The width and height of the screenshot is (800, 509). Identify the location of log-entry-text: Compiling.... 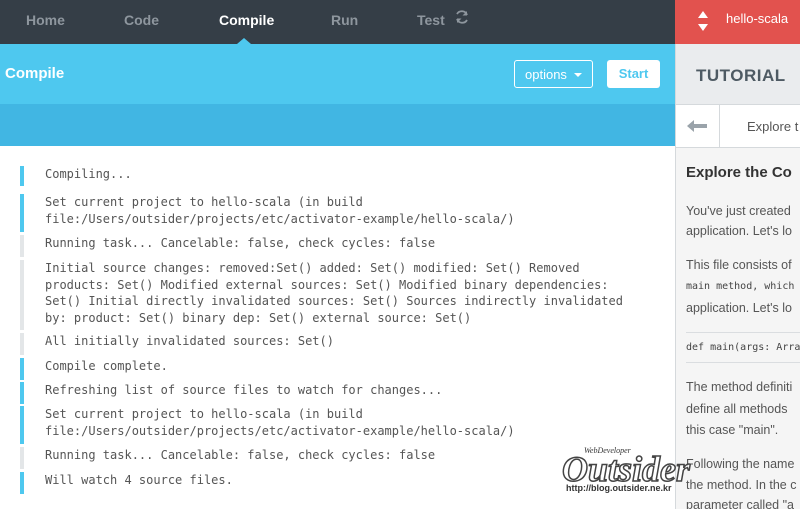
(88, 174).